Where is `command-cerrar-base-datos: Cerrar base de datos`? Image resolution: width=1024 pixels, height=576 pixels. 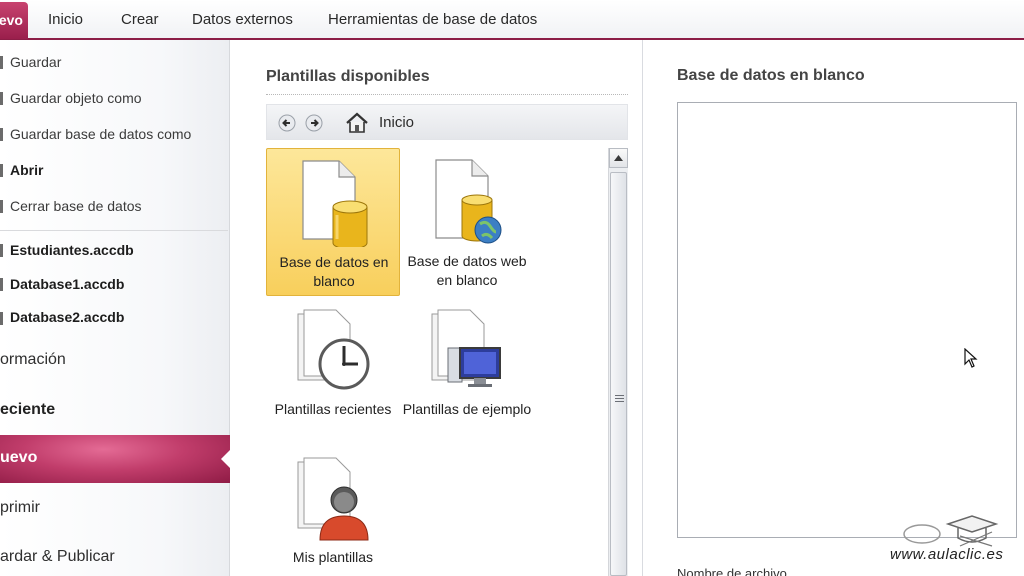 command-cerrar-base-datos: Cerrar base de datos is located at coordinates (76, 206).